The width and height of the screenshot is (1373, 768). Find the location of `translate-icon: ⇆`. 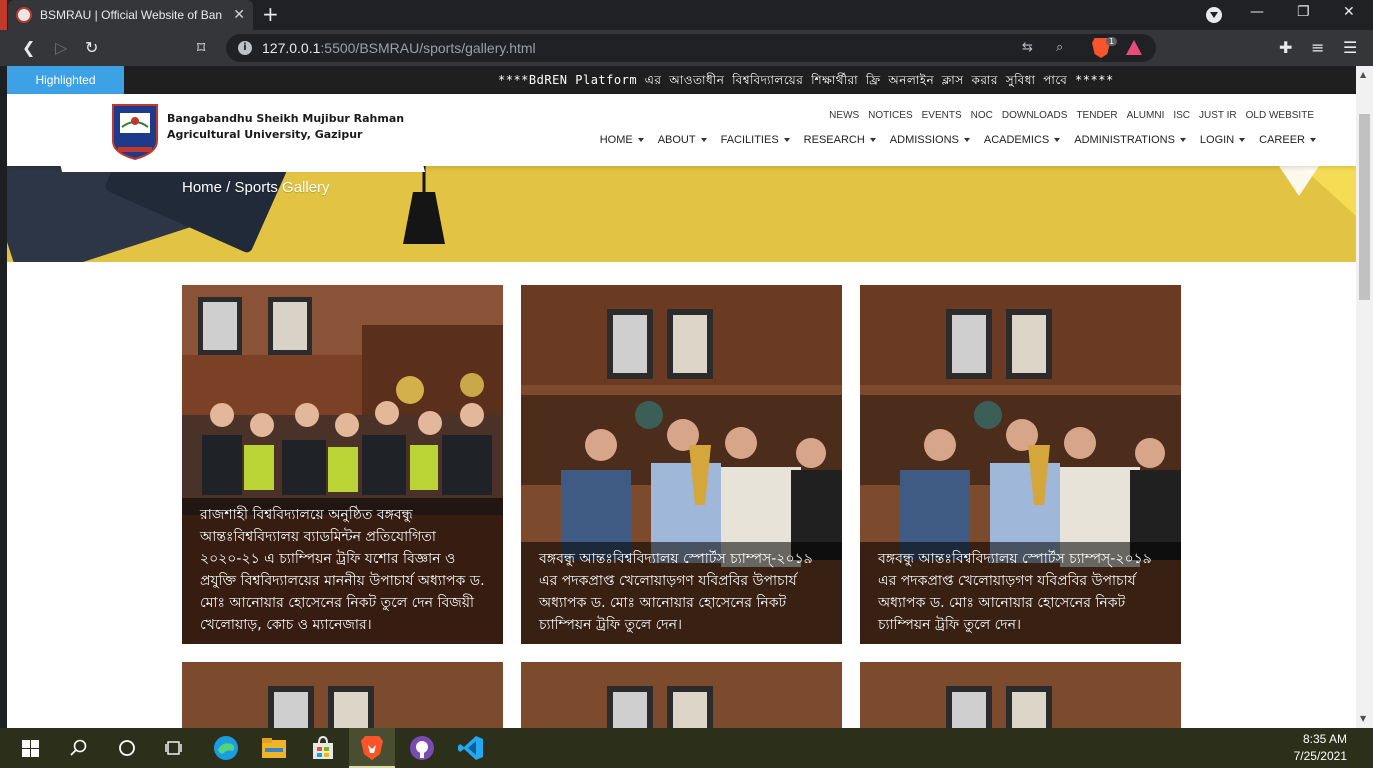

translate-icon: ⇆ is located at coordinates (1027, 47).